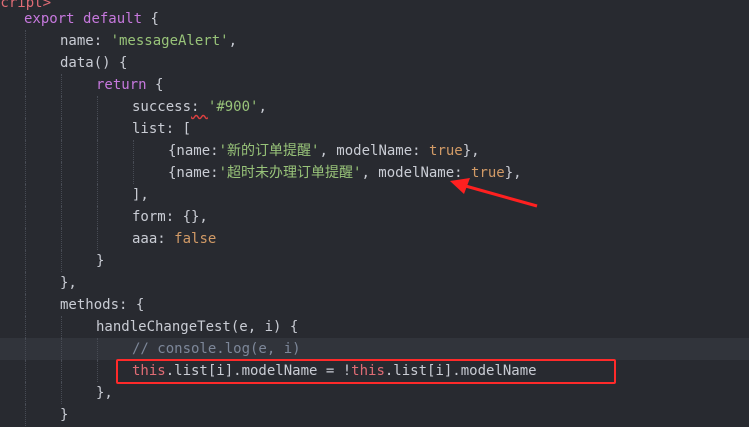 The image size is (749, 427). What do you see at coordinates (145, 239) in the screenshot?
I see `code-token: aaa` at bounding box center [145, 239].